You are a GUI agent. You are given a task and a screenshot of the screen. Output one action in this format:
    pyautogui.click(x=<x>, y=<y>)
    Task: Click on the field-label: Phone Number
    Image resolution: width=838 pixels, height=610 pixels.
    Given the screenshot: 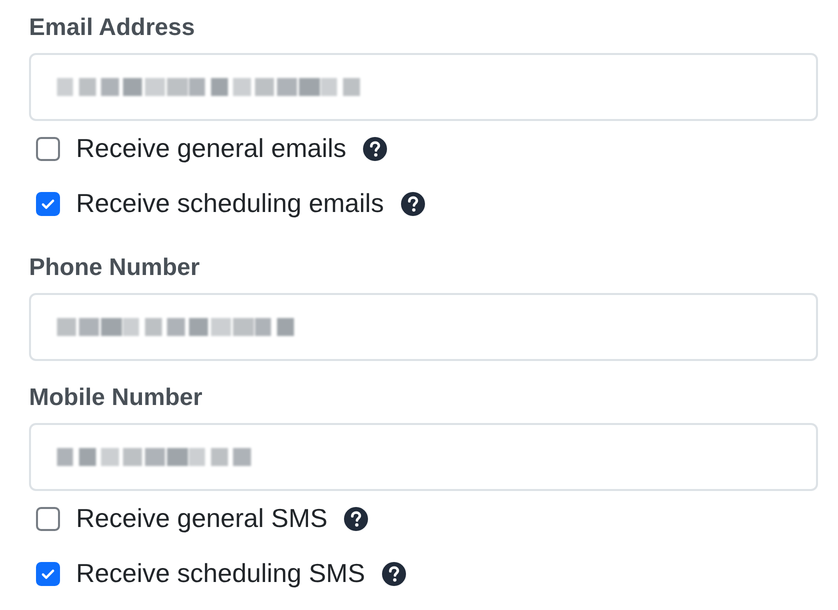 What is the action you would take?
    pyautogui.click(x=115, y=268)
    